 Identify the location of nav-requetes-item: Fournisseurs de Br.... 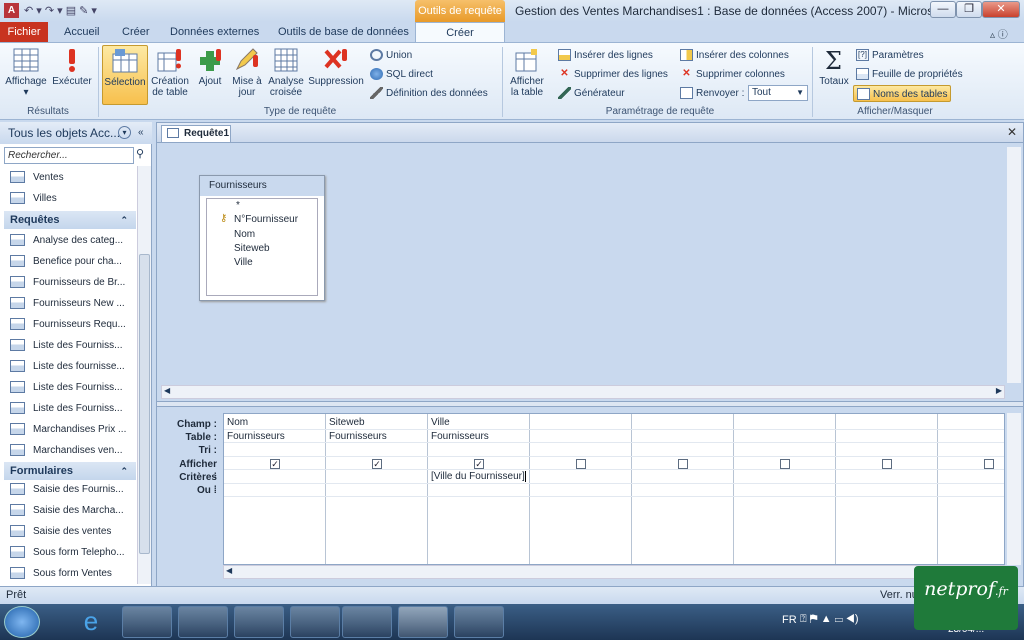
(70, 283).